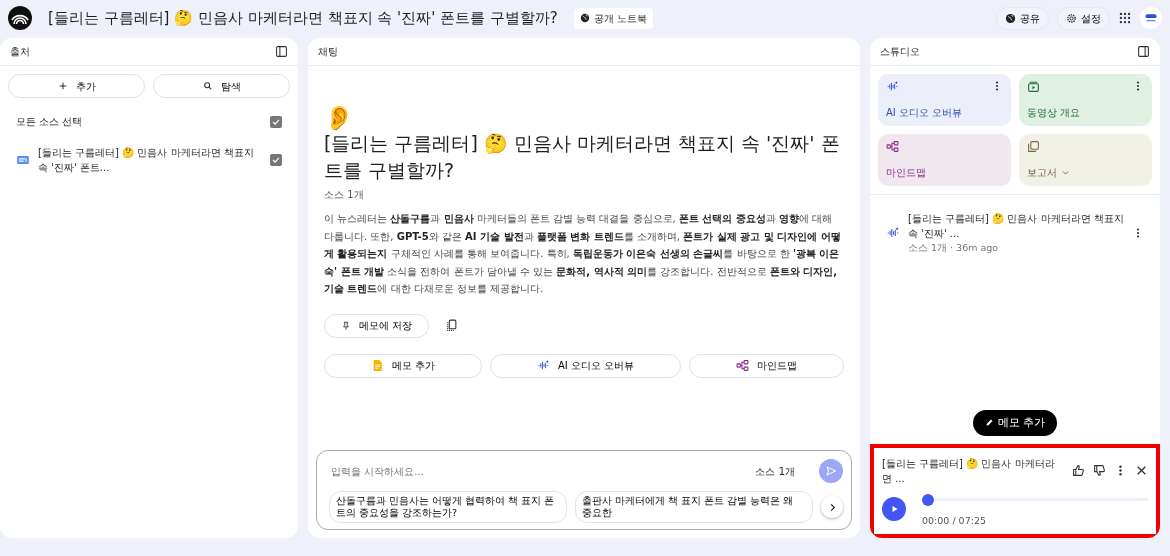 Image resolution: width=1170 pixels, height=556 pixels. Describe the element at coordinates (62, 86) in the screenshot. I see `plus-icon` at that location.